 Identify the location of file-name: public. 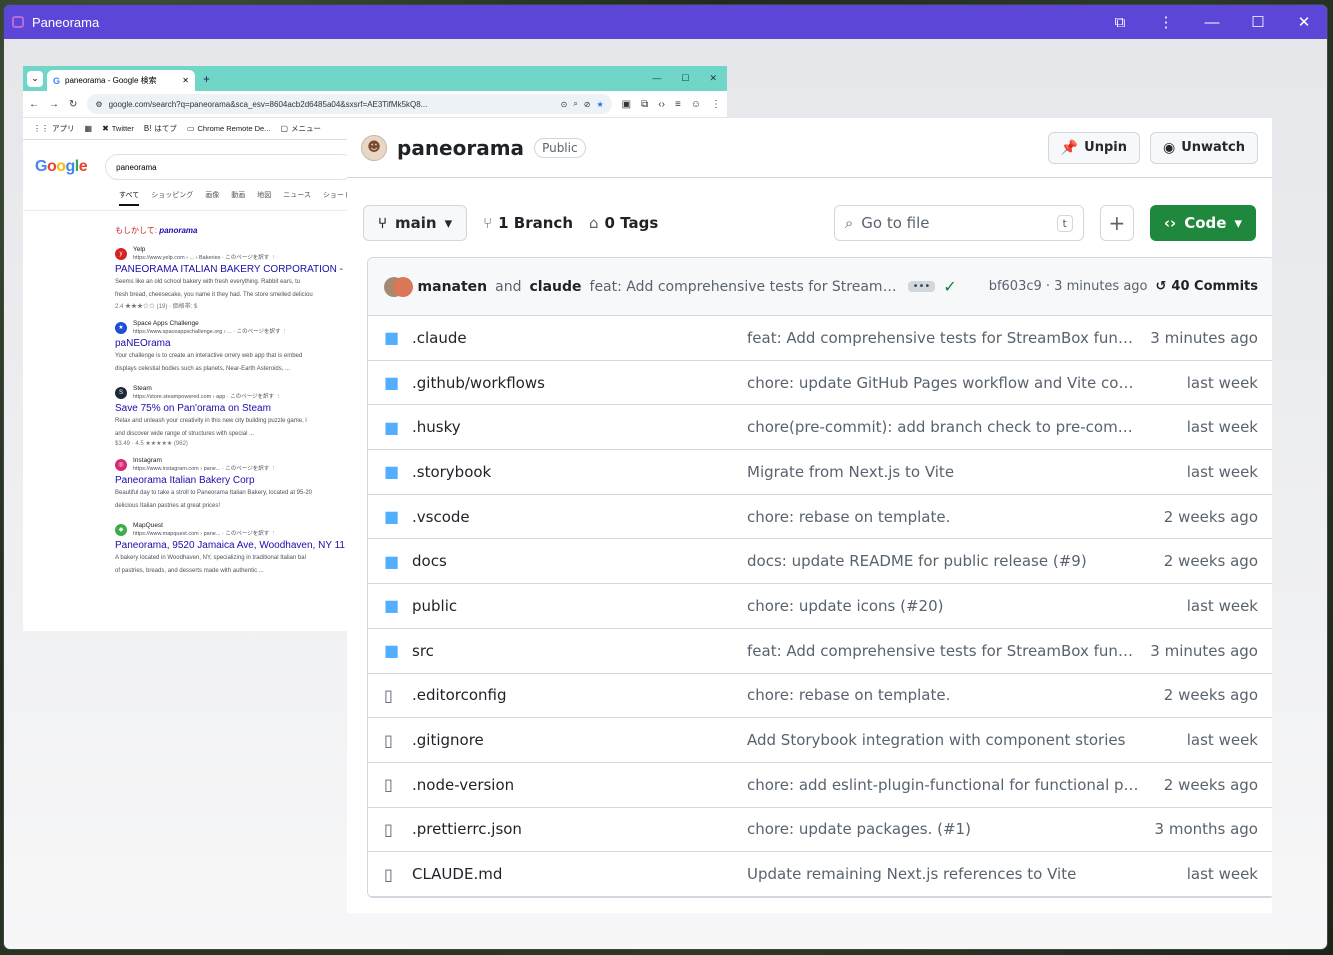
(579, 606).